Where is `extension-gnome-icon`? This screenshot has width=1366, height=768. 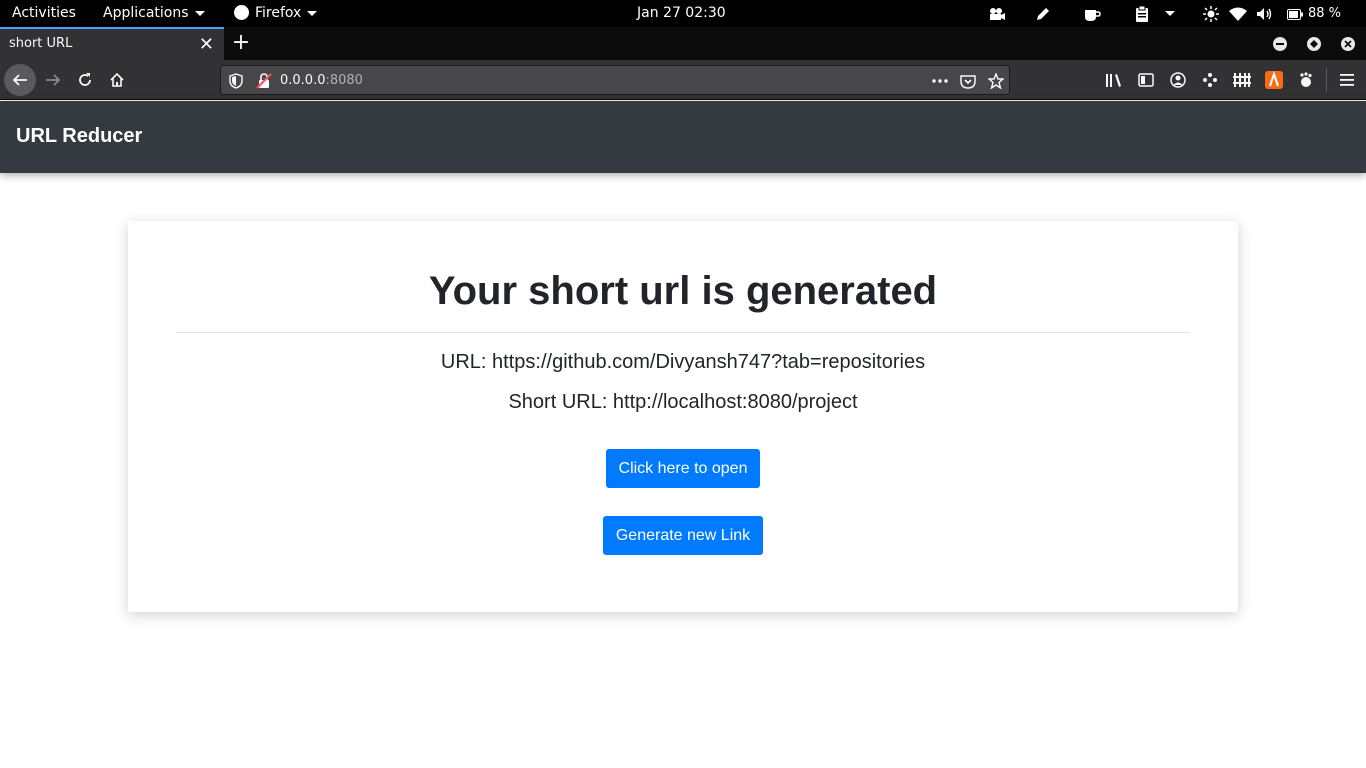
extension-gnome-icon is located at coordinates (1306, 80).